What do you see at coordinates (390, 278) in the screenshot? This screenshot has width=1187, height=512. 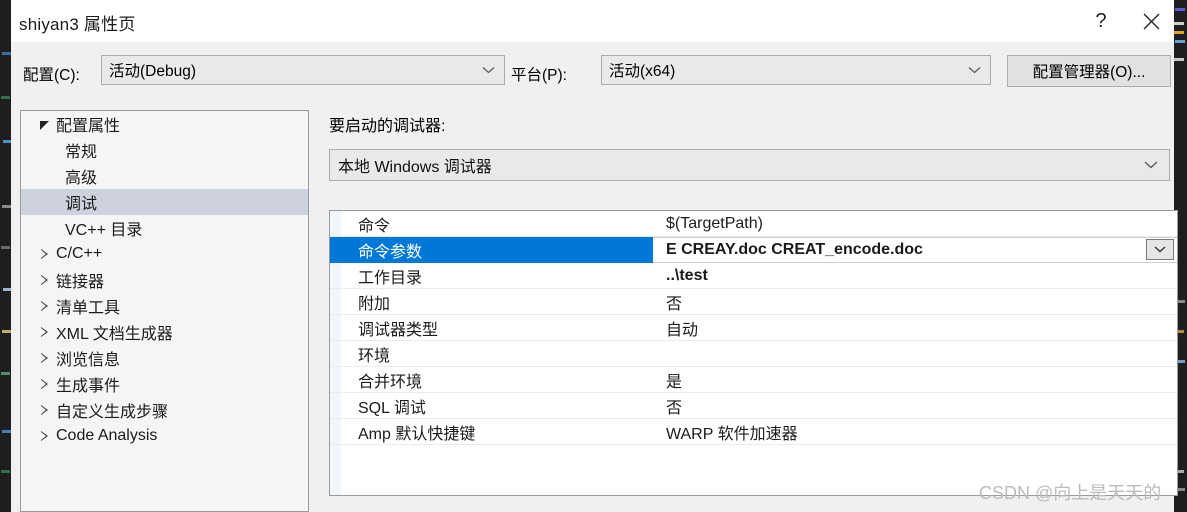 I see `property-name: 工作目录` at bounding box center [390, 278].